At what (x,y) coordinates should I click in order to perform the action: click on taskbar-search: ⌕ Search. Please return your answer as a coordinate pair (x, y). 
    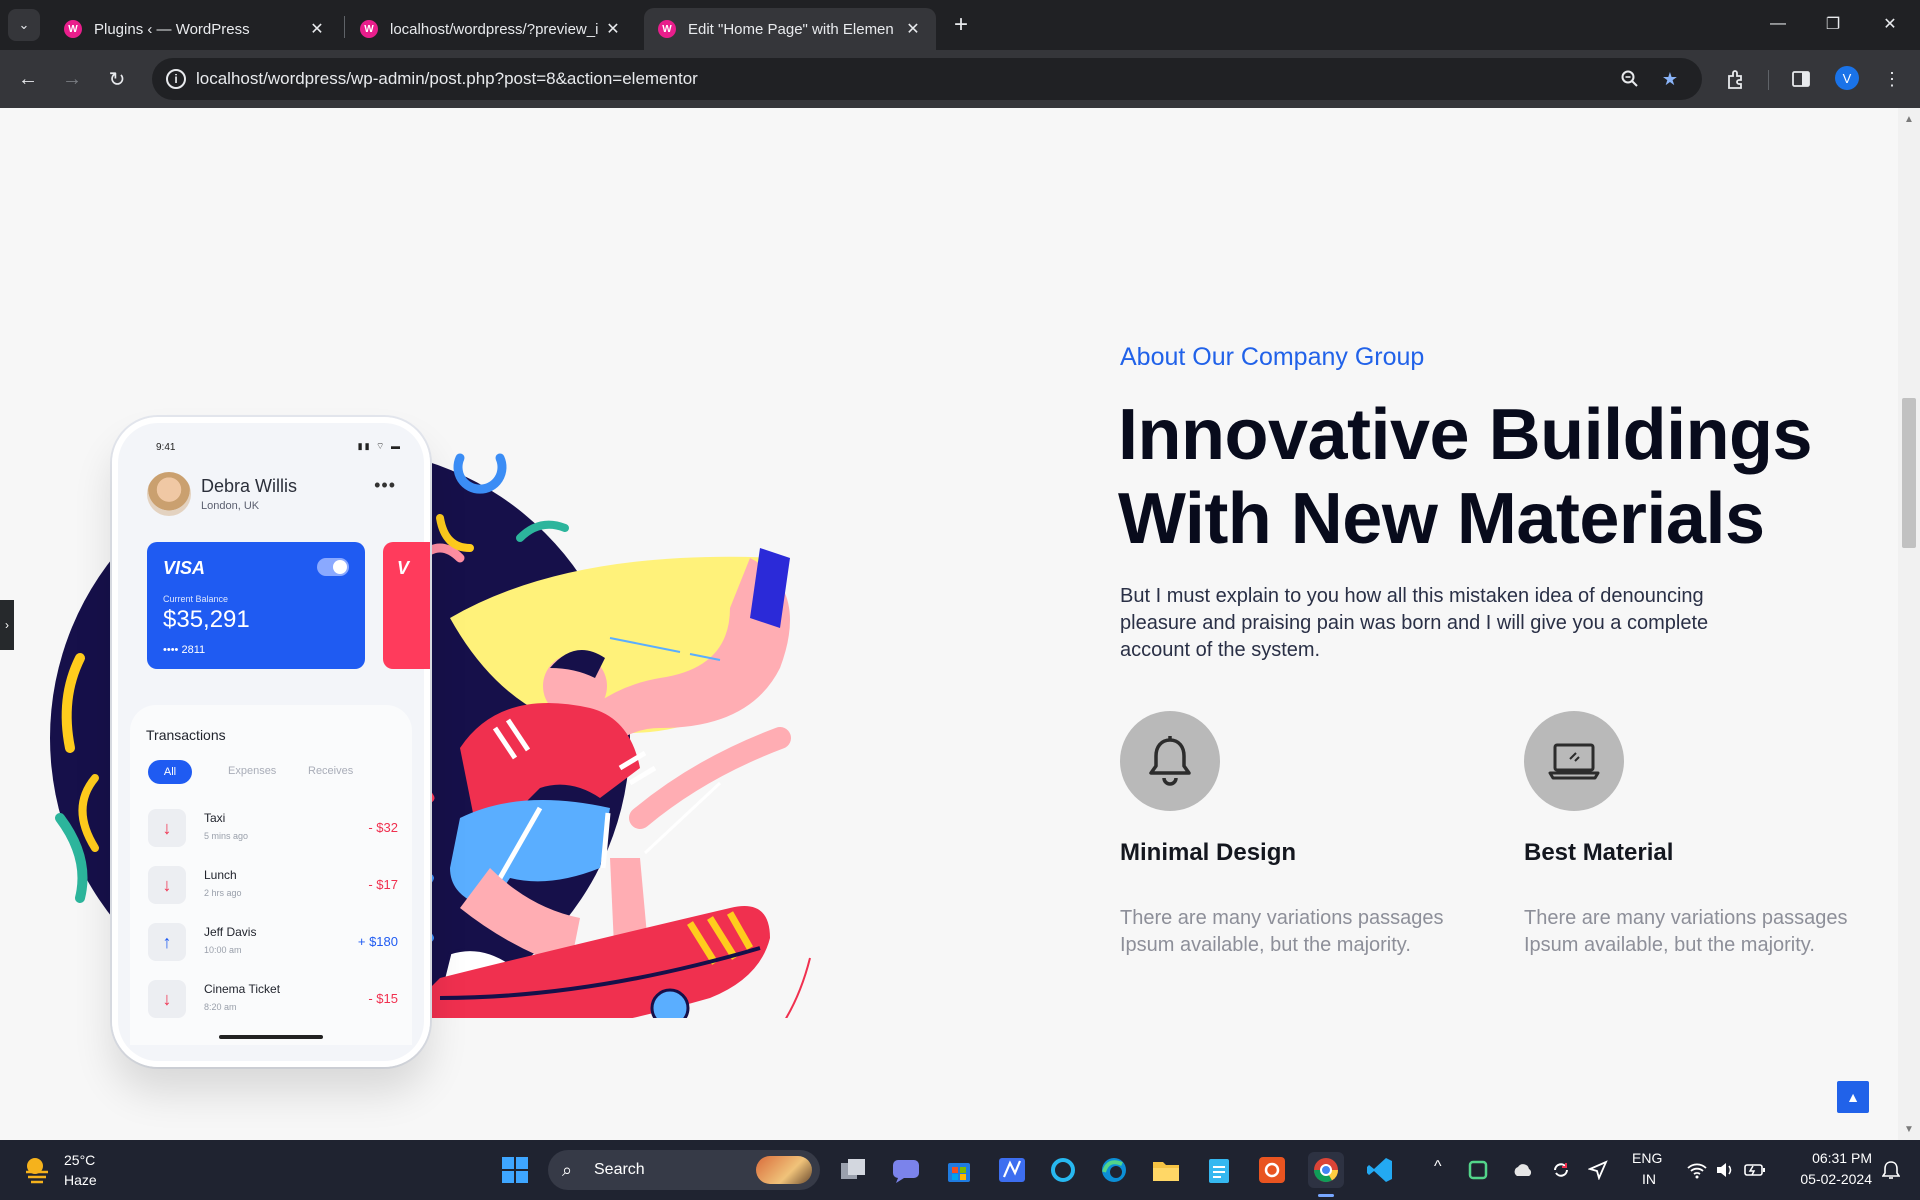
    Looking at the image, I should click on (684, 1170).